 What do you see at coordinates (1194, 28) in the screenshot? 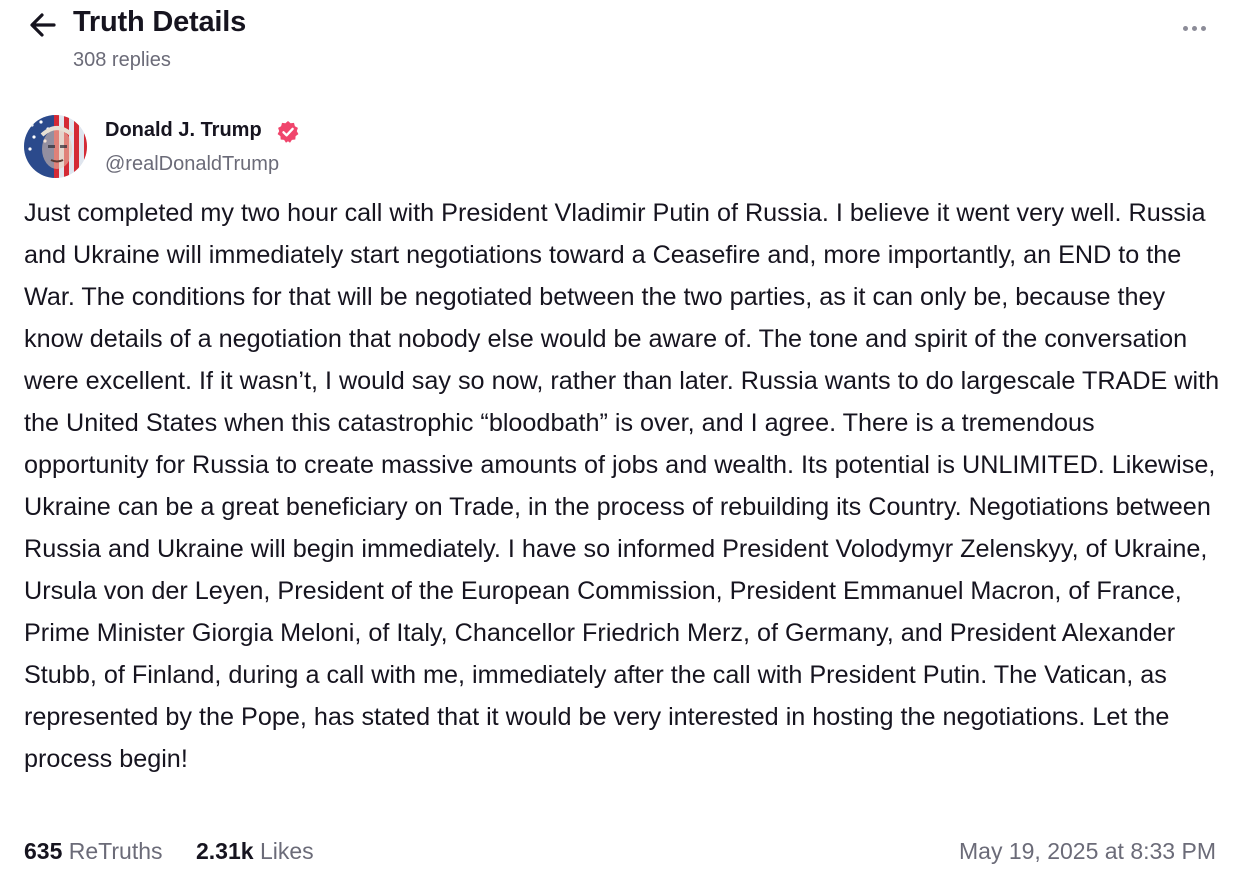
I see `more-options-button` at bounding box center [1194, 28].